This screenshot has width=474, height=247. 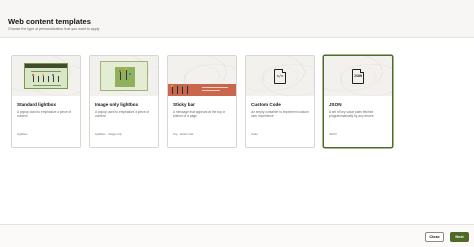 I want to click on card-tag: Lightbox · Image only, so click(x=108, y=134).